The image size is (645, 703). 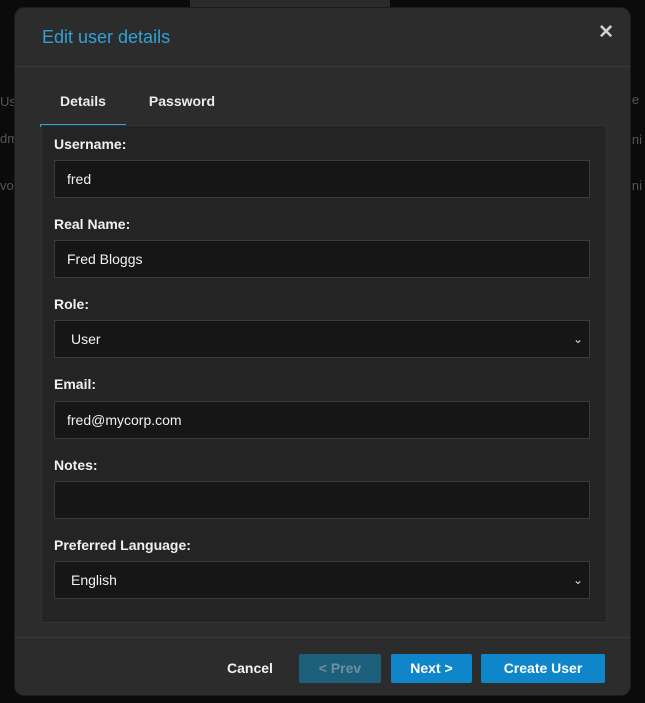 I want to click on language-selected-value: English, so click(x=94, y=580).